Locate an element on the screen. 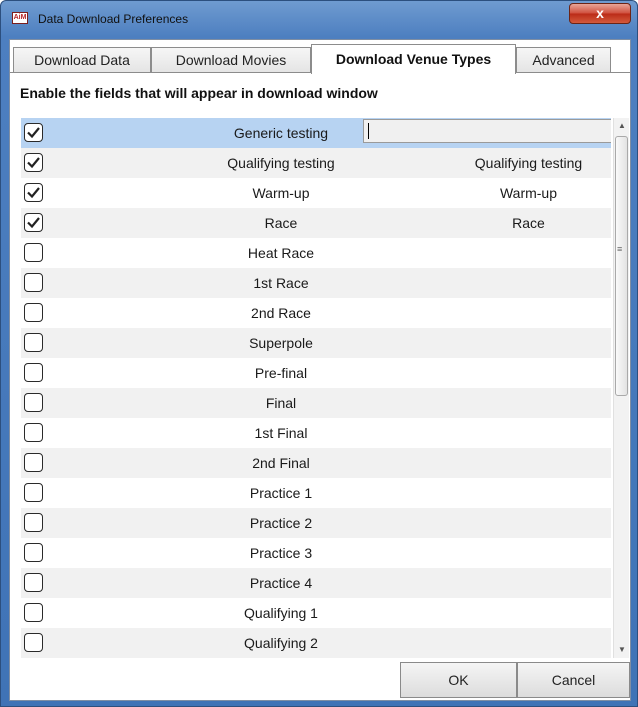 This screenshot has width=638, height=707. venue-type-name: Warm-up is located at coordinates (281, 193).